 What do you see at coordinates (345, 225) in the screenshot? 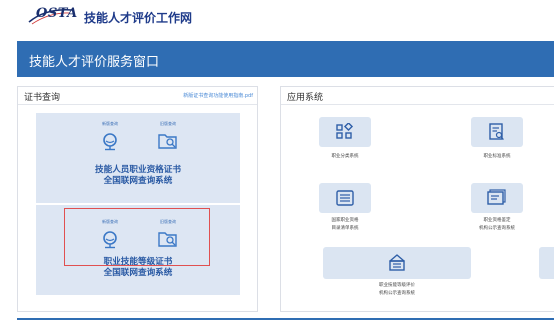
I see `app-label: 国家职业资格 目录清单系统` at bounding box center [345, 225].